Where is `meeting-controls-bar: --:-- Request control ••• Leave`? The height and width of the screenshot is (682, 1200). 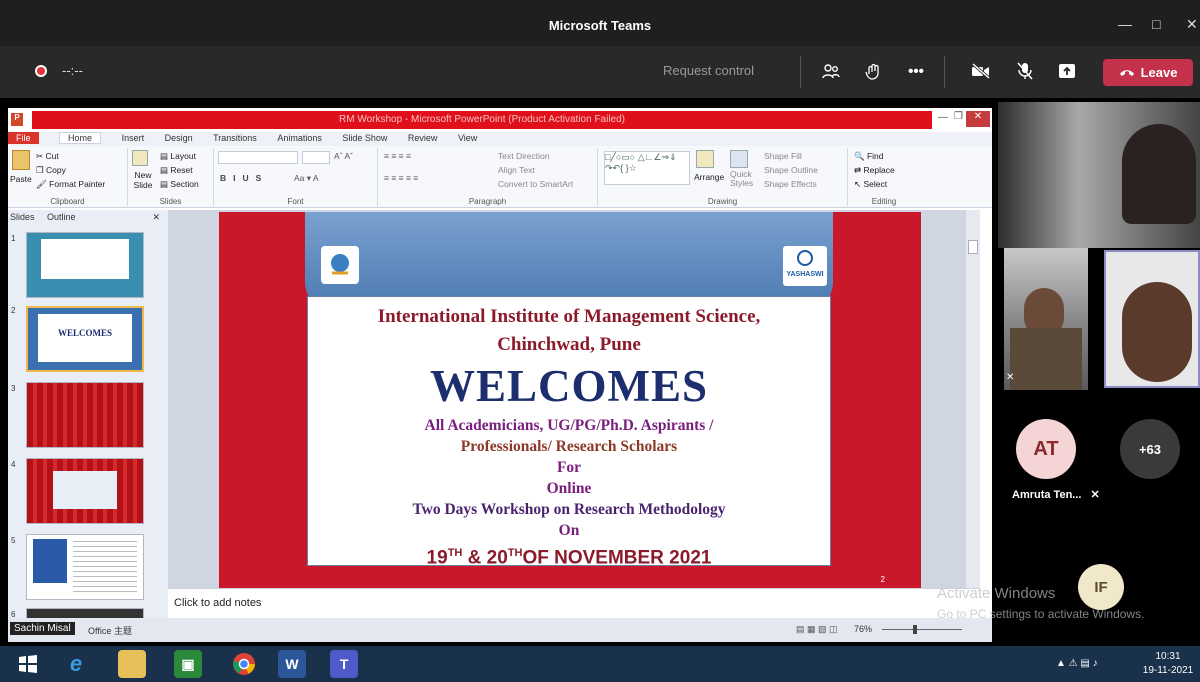
meeting-controls-bar: --:-- Request control ••• Leave is located at coordinates (600, 72).